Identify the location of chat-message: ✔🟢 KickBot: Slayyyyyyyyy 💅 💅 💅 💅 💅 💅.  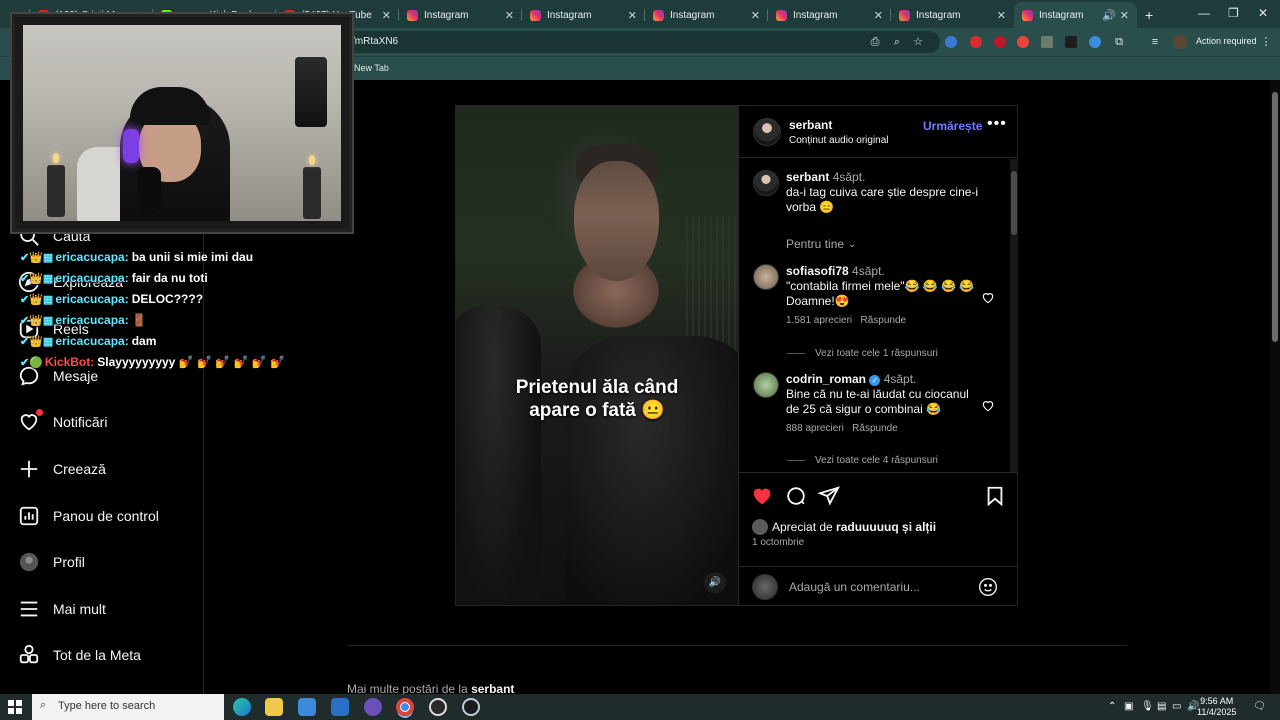
(152, 362).